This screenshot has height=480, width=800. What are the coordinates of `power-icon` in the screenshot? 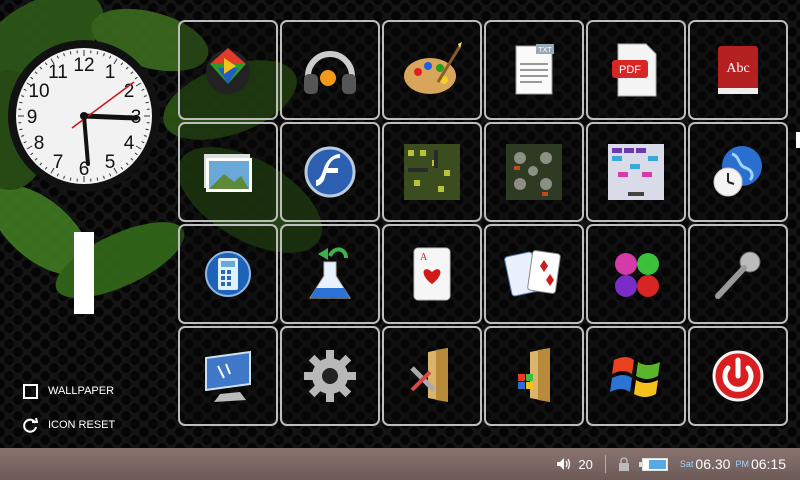 It's located at (738, 376).